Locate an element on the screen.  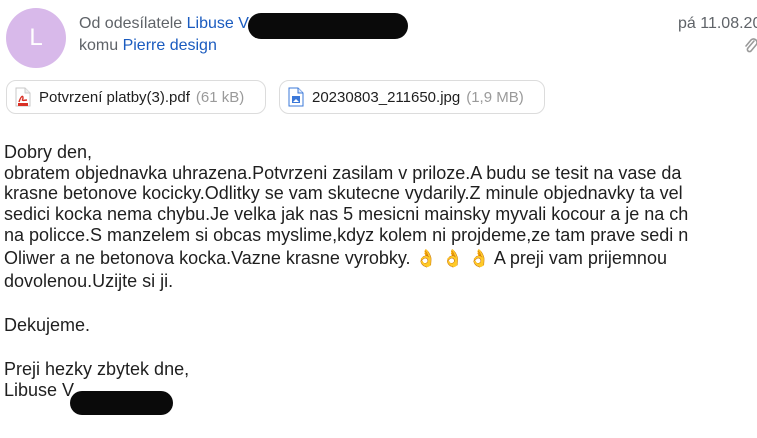
body-line: Dekujeme. is located at coordinates (47, 325).